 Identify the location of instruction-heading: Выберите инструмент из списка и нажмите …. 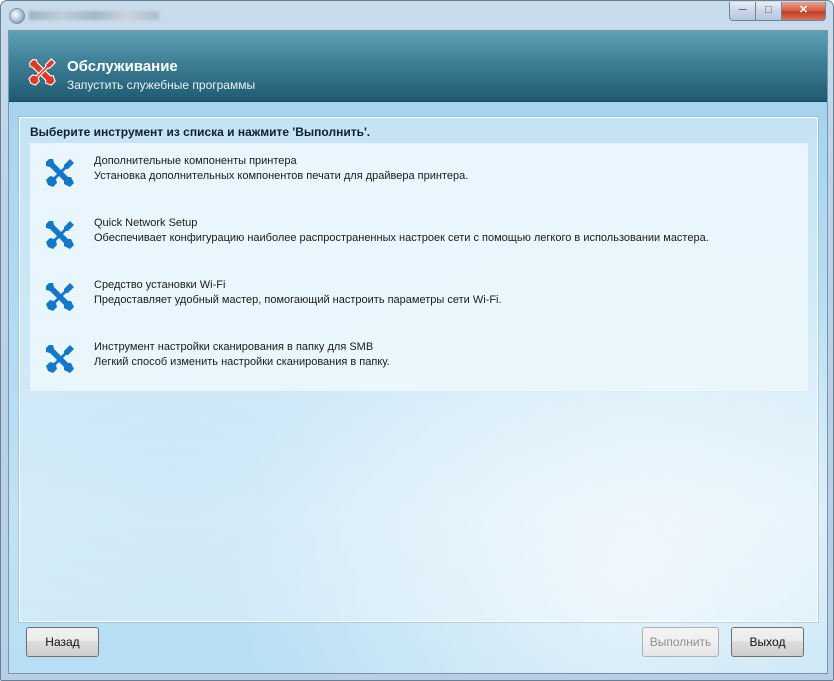
(200, 132).